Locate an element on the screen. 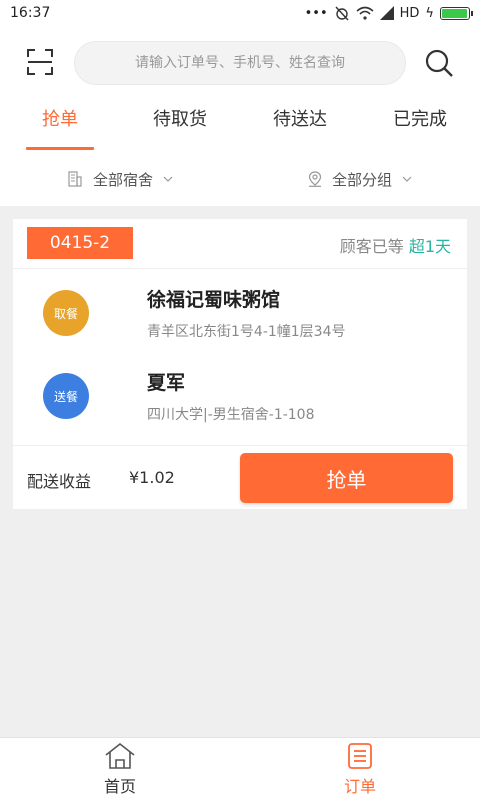 This screenshot has height=800, width=480. nav-orders: 订单 is located at coordinates (360, 769).